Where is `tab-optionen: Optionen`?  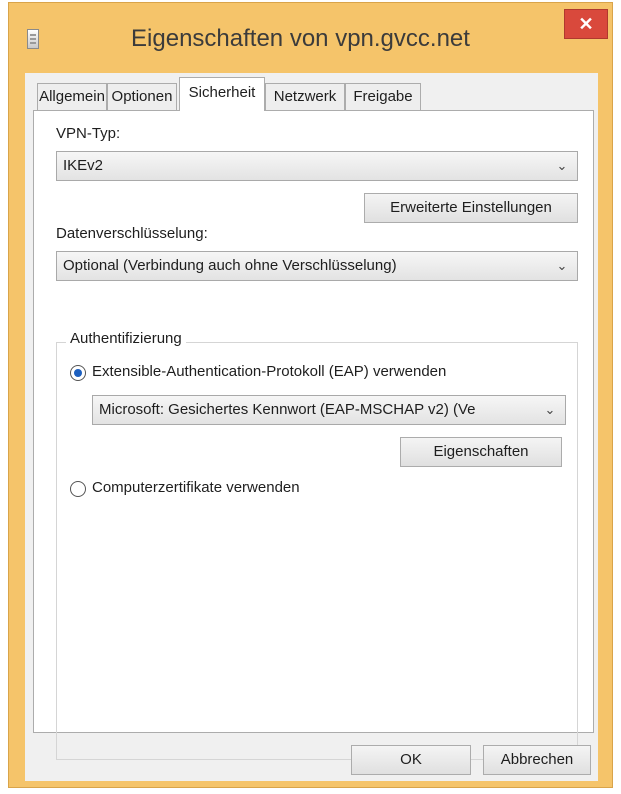 tab-optionen: Optionen is located at coordinates (142, 96).